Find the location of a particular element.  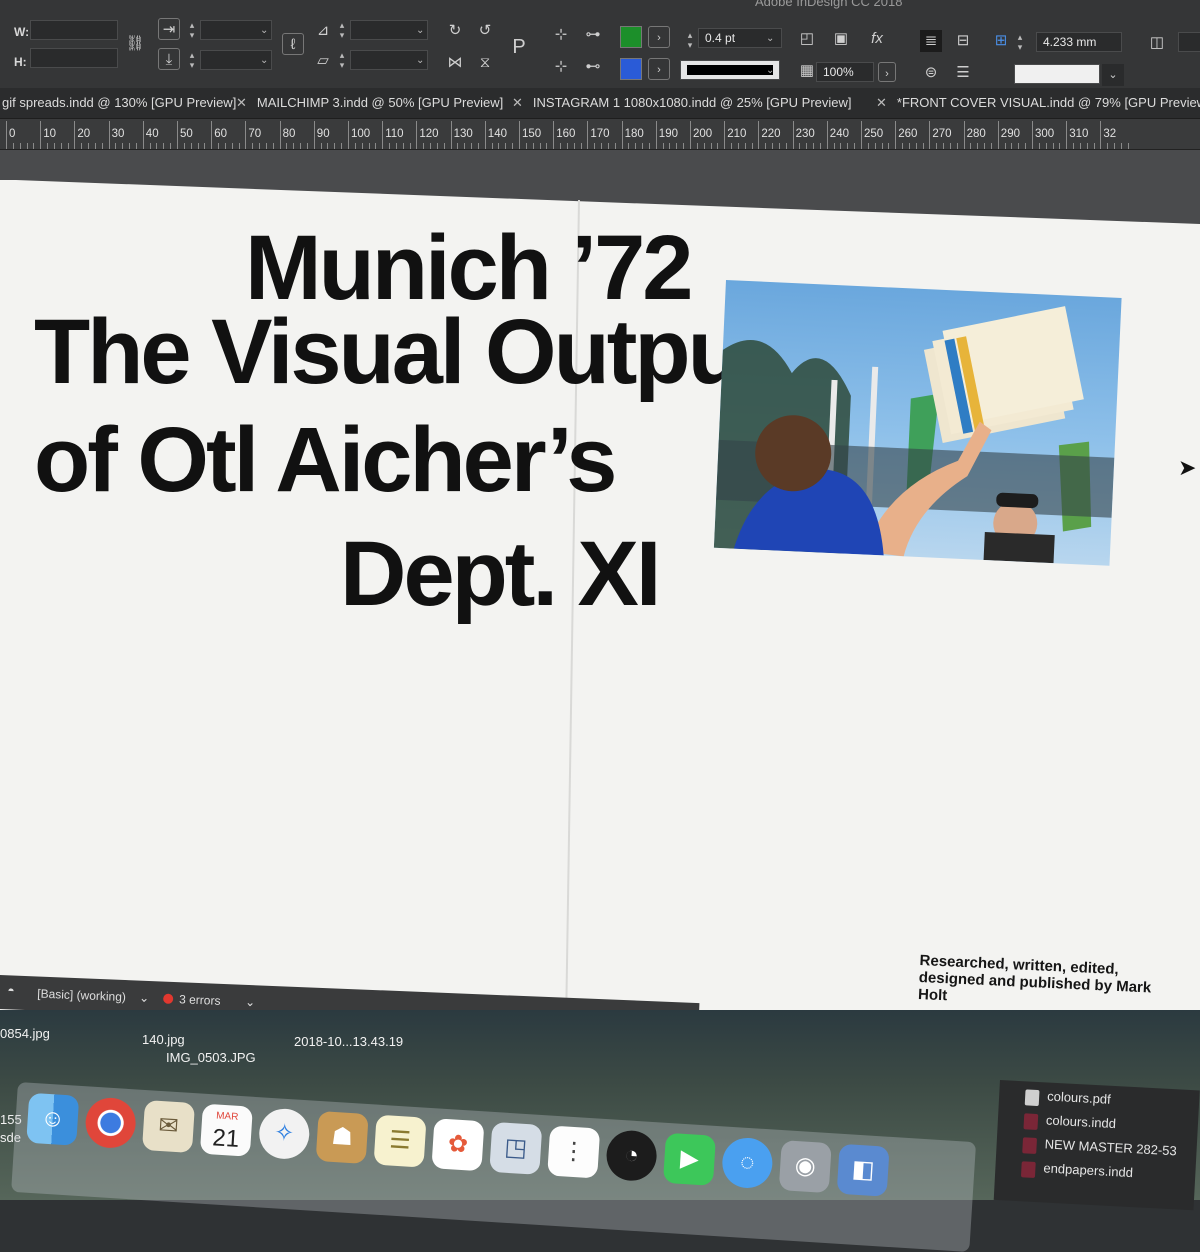

tab-gif-spreads: gif spreads.indd @ 130% [GPU Preview] is located at coordinates (119, 102).